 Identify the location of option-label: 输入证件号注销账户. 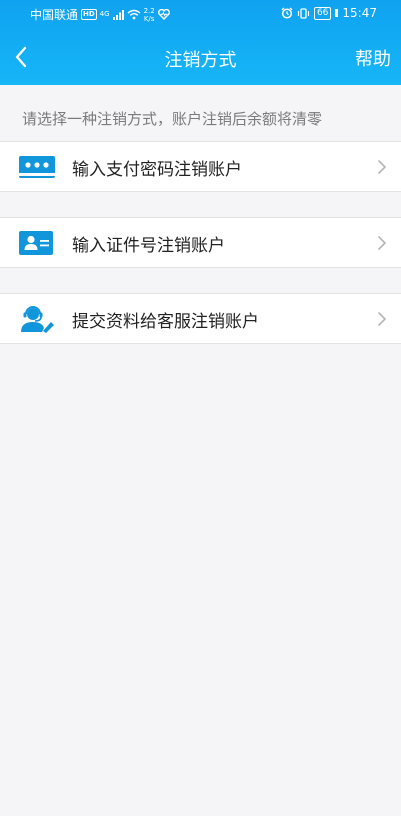
(148, 246).